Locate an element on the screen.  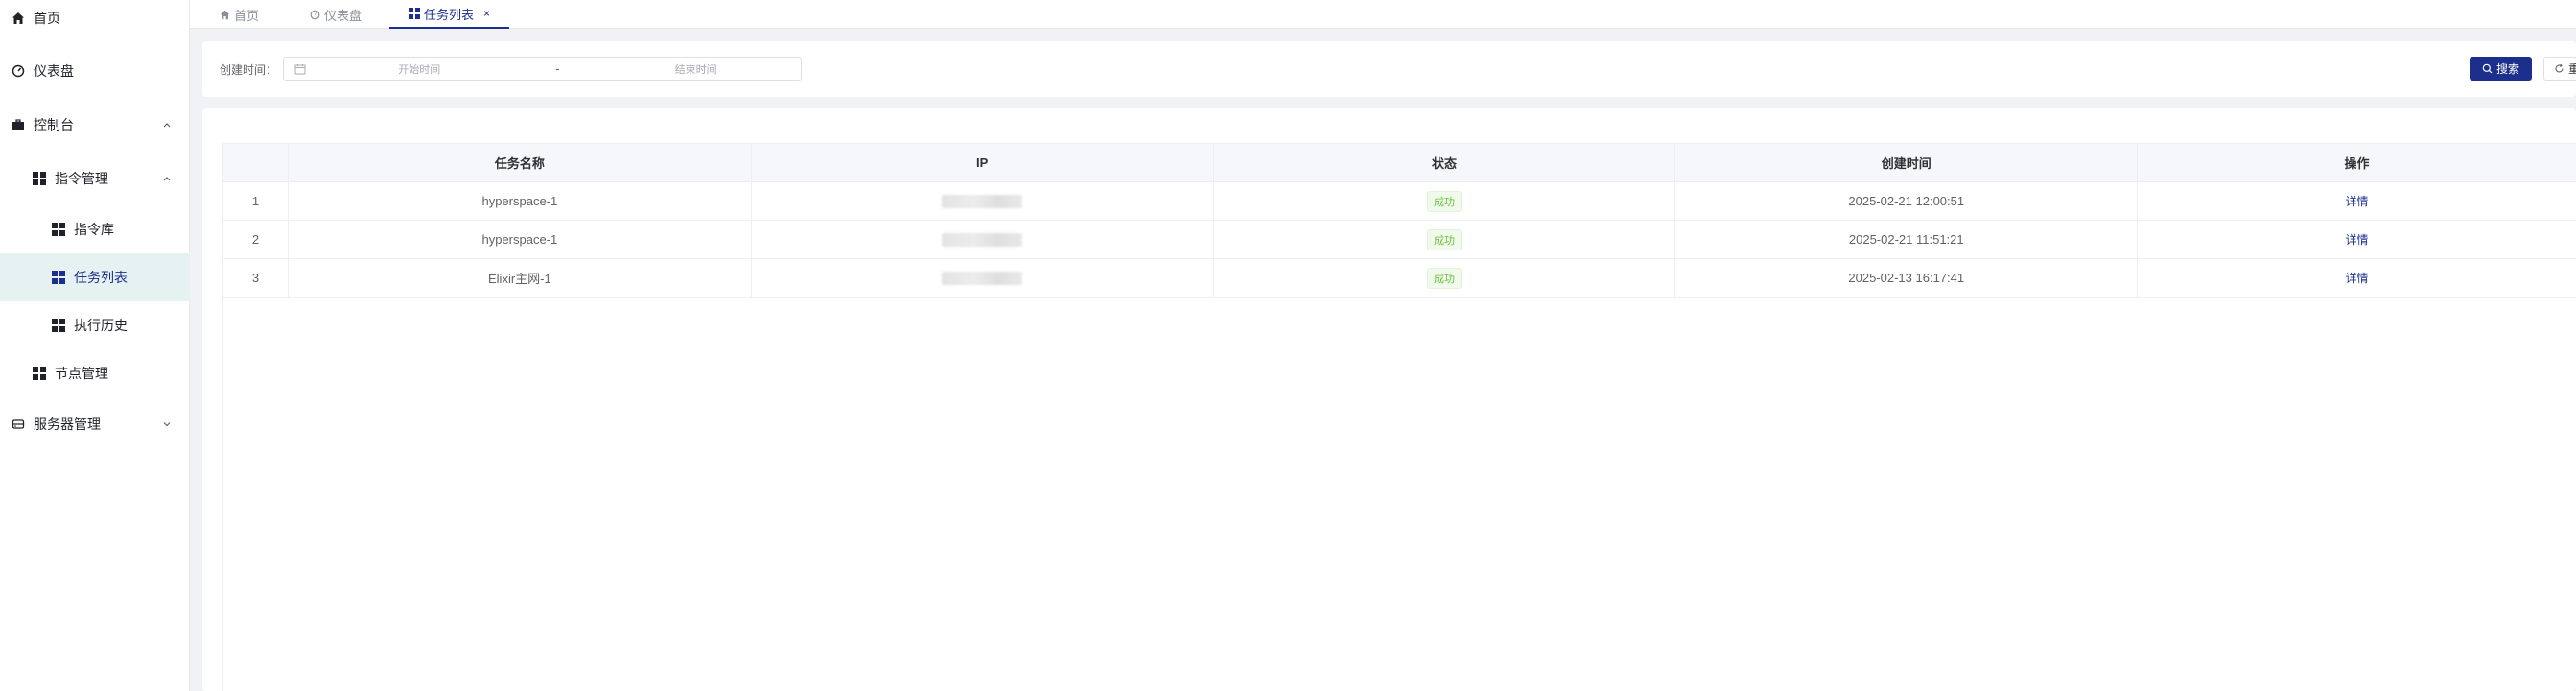
reset-button: 重 is located at coordinates (2559, 69).